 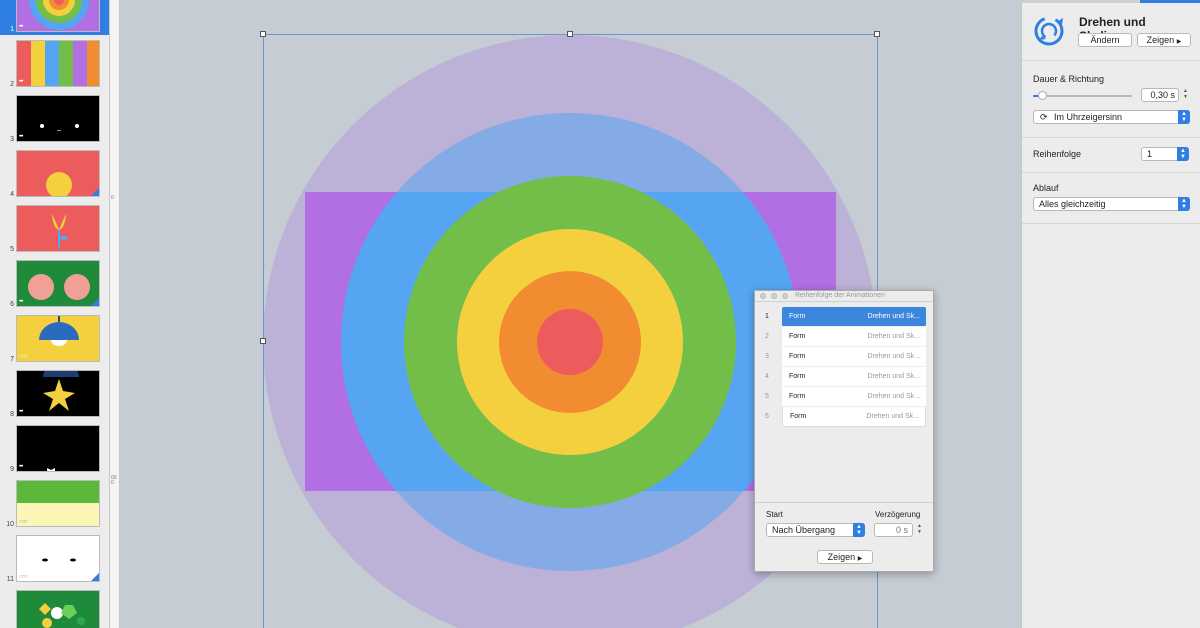 What do you see at coordinates (774, 514) in the screenshot?
I see `start-label: Start` at bounding box center [774, 514].